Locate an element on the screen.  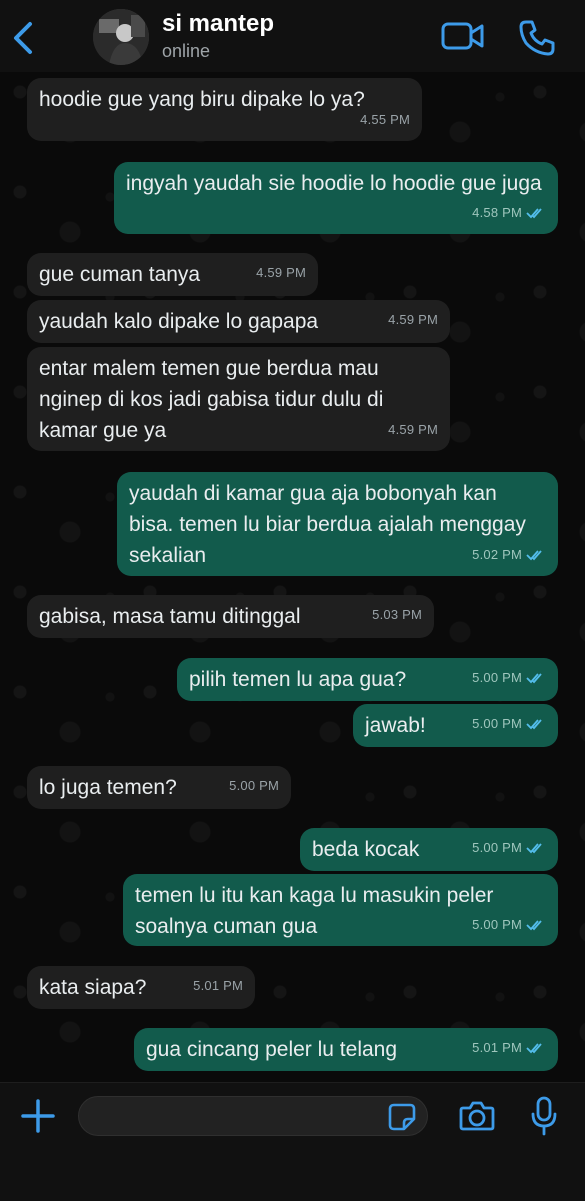
camera-icon is located at coordinates (477, 1116).